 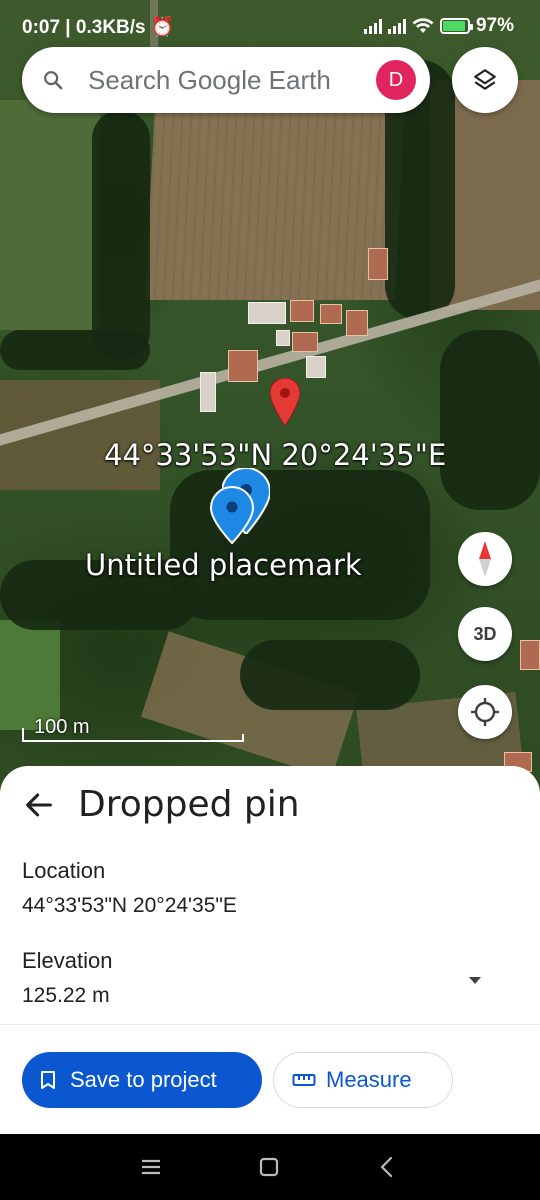 I want to click on measure-label: Measure, so click(x=369, y=1079).